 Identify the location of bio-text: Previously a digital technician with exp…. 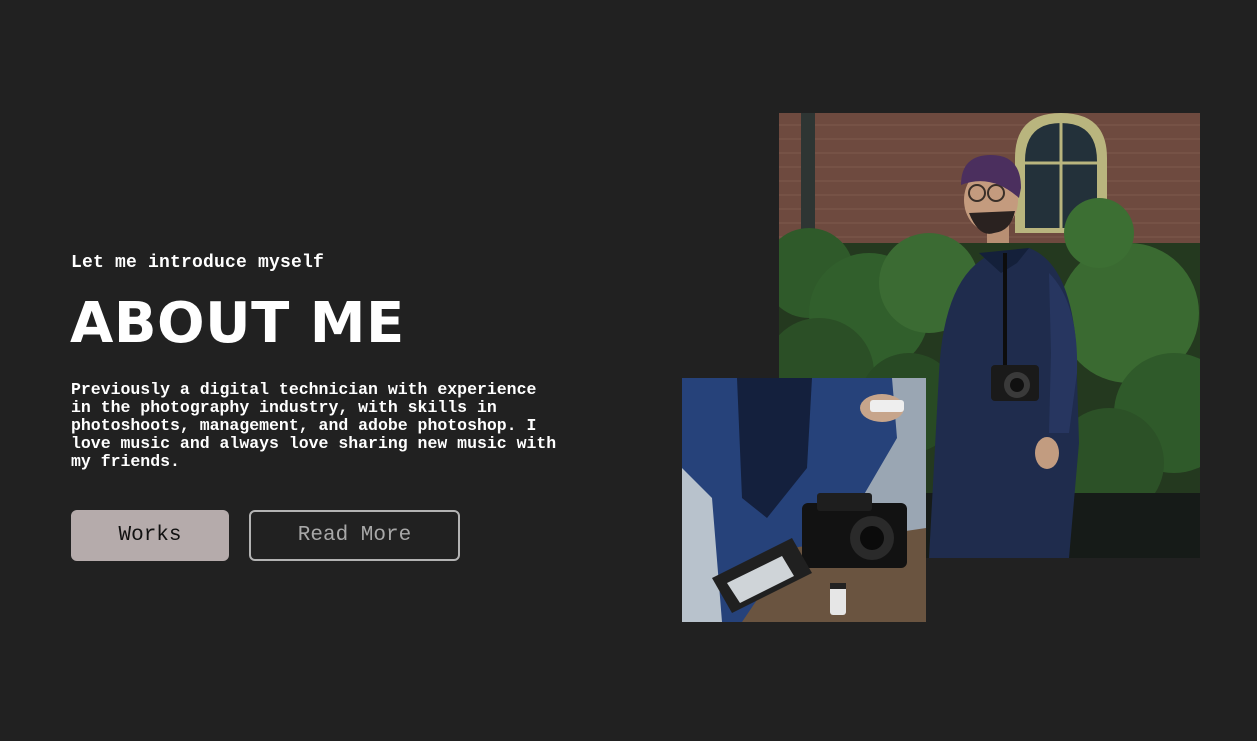
(314, 425).